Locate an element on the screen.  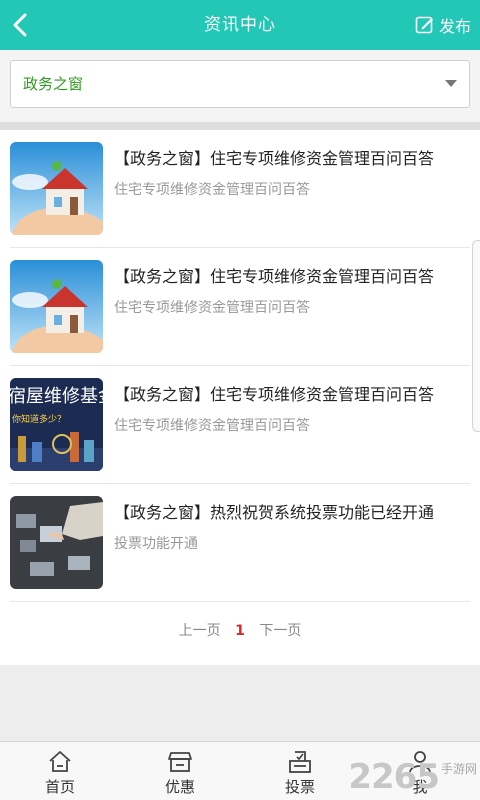
app-header: 资讯中心 发布 is located at coordinates (240, 25).